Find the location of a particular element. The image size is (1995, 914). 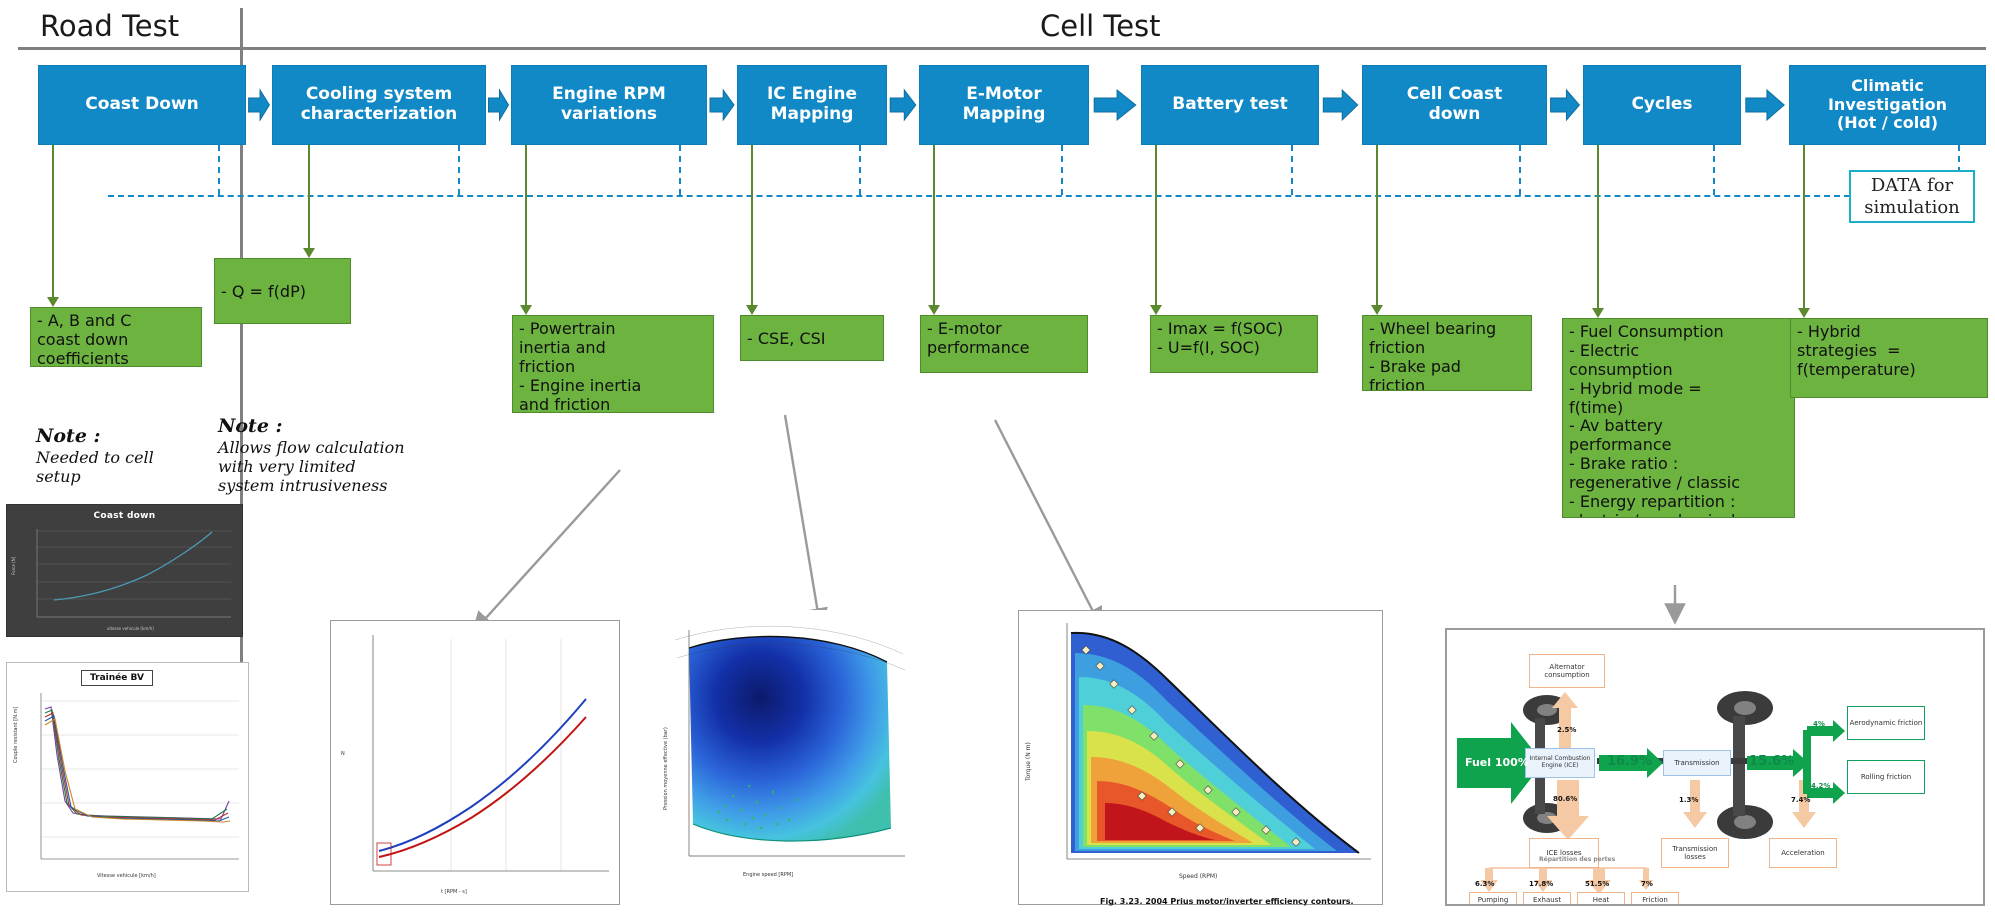

ice-losses-box: ICE losses is located at coordinates (1564, 853).